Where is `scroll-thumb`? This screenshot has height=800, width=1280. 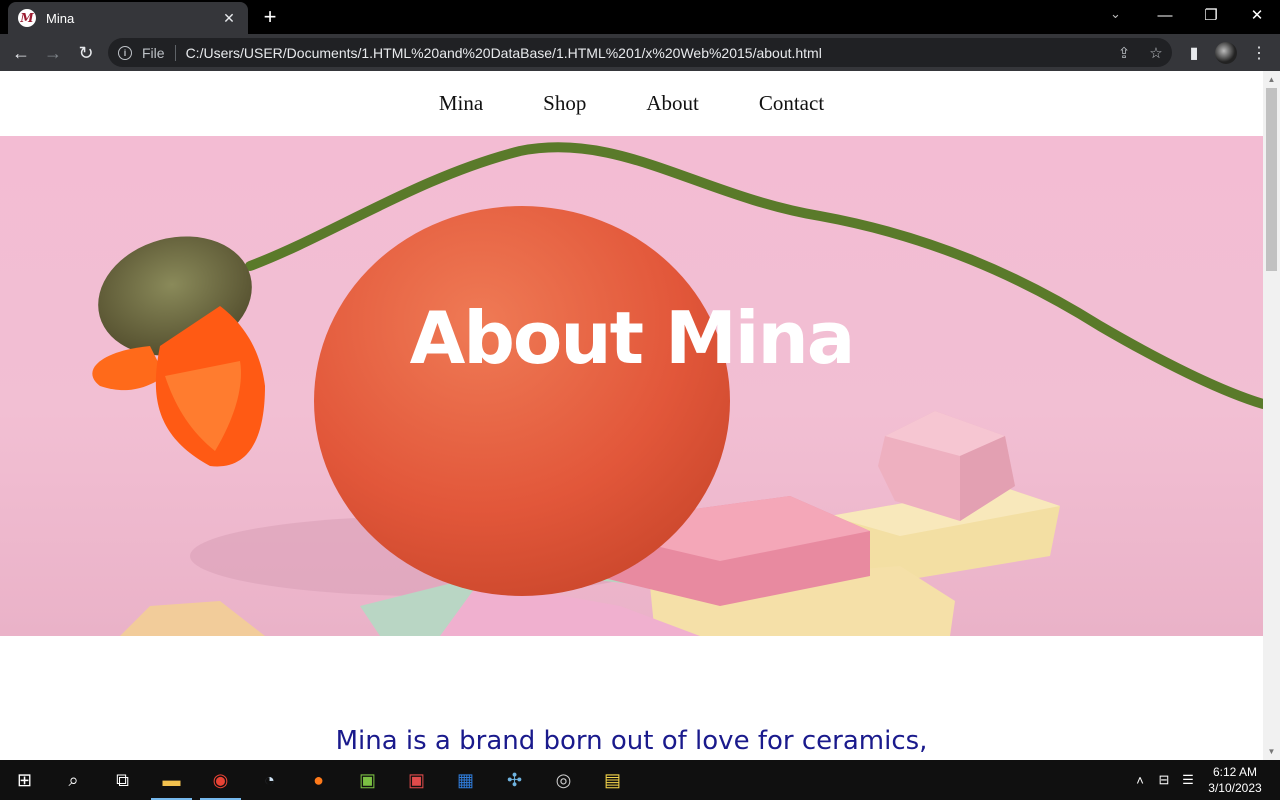
scroll-thumb is located at coordinates (1271, 179).